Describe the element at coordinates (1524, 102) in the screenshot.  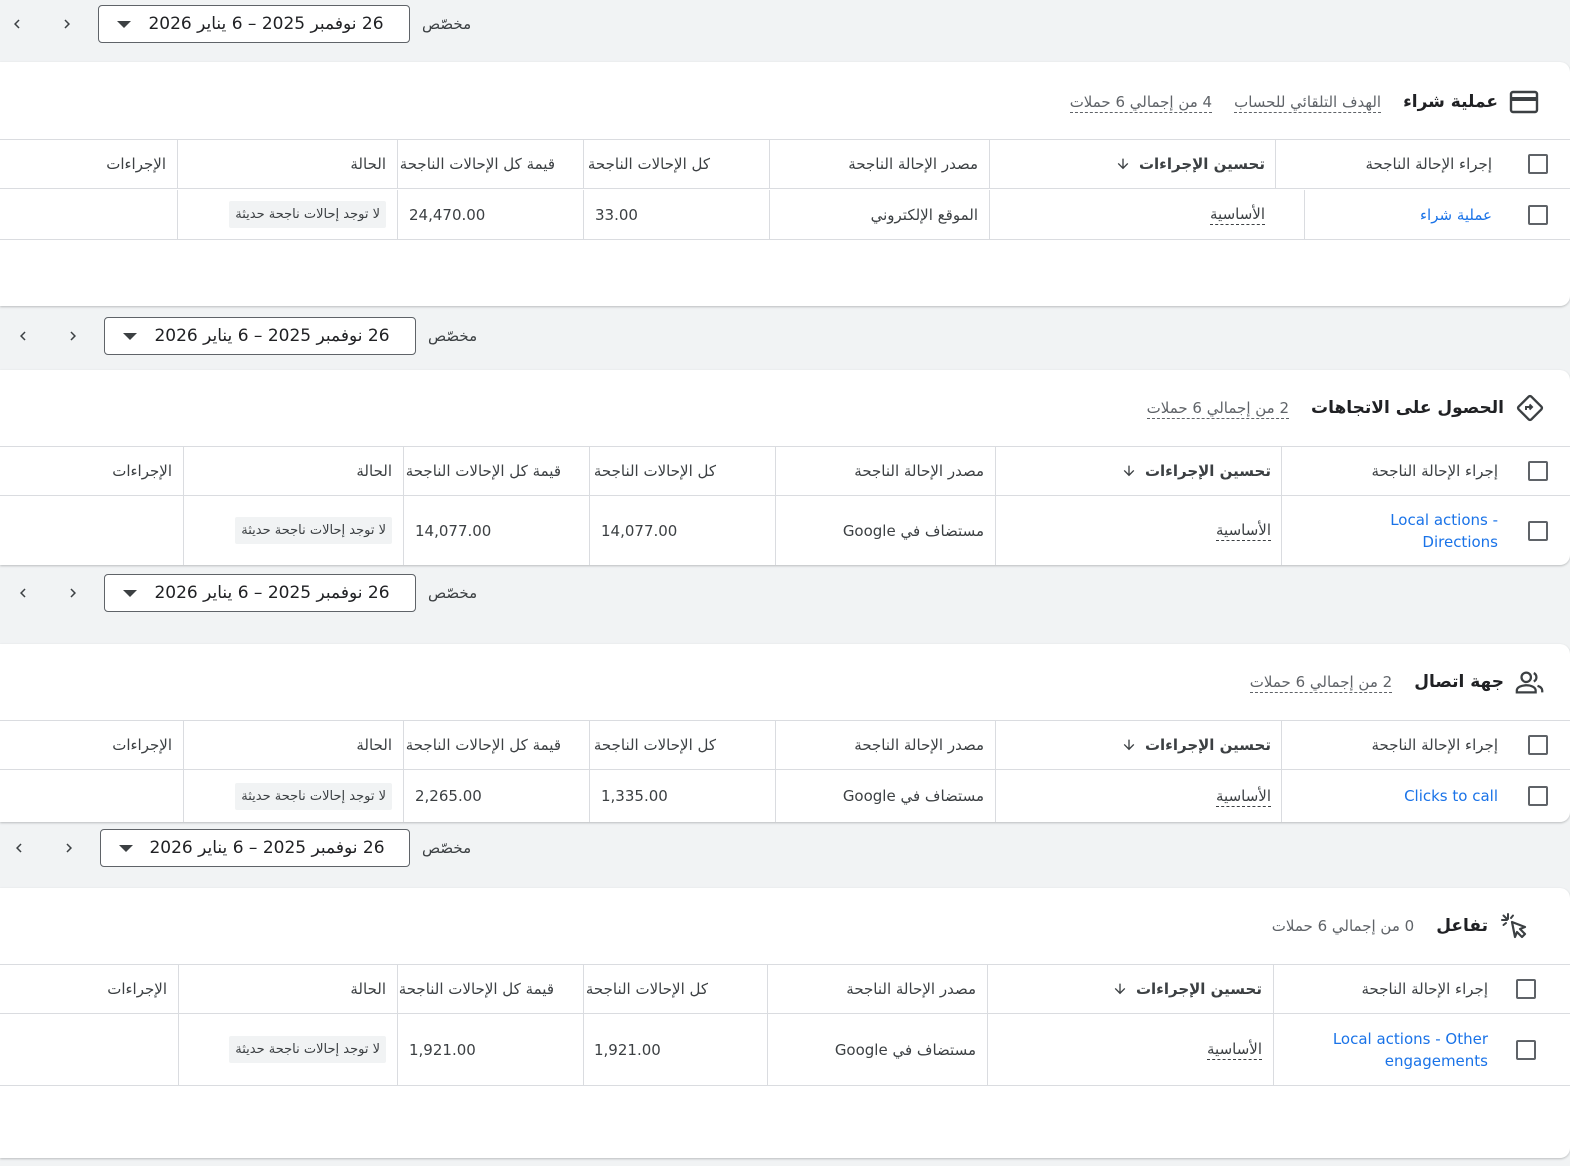
I see `credit-card-icon` at that location.